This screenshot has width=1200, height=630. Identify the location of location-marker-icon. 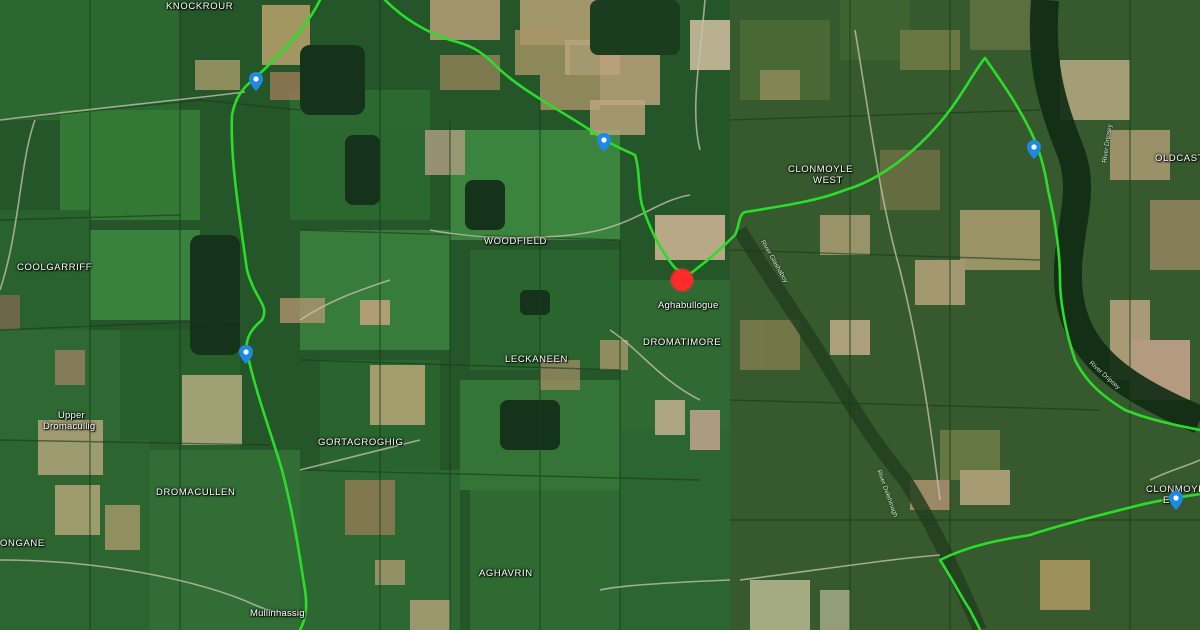
(682, 280).